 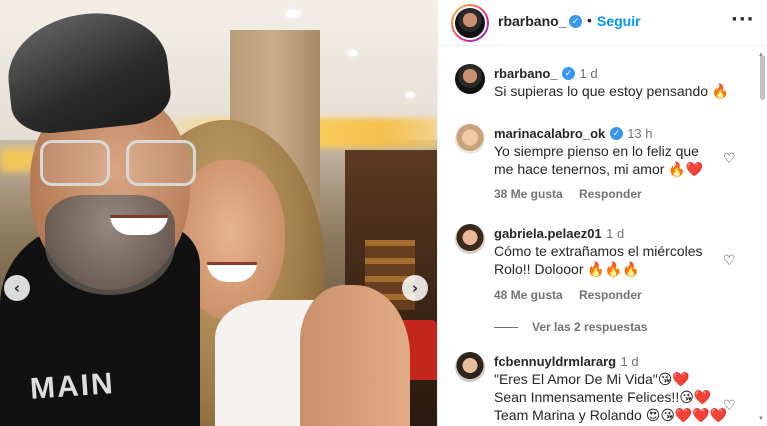 What do you see at coordinates (72, 386) in the screenshot?
I see `shirt-print: MAIN` at bounding box center [72, 386].